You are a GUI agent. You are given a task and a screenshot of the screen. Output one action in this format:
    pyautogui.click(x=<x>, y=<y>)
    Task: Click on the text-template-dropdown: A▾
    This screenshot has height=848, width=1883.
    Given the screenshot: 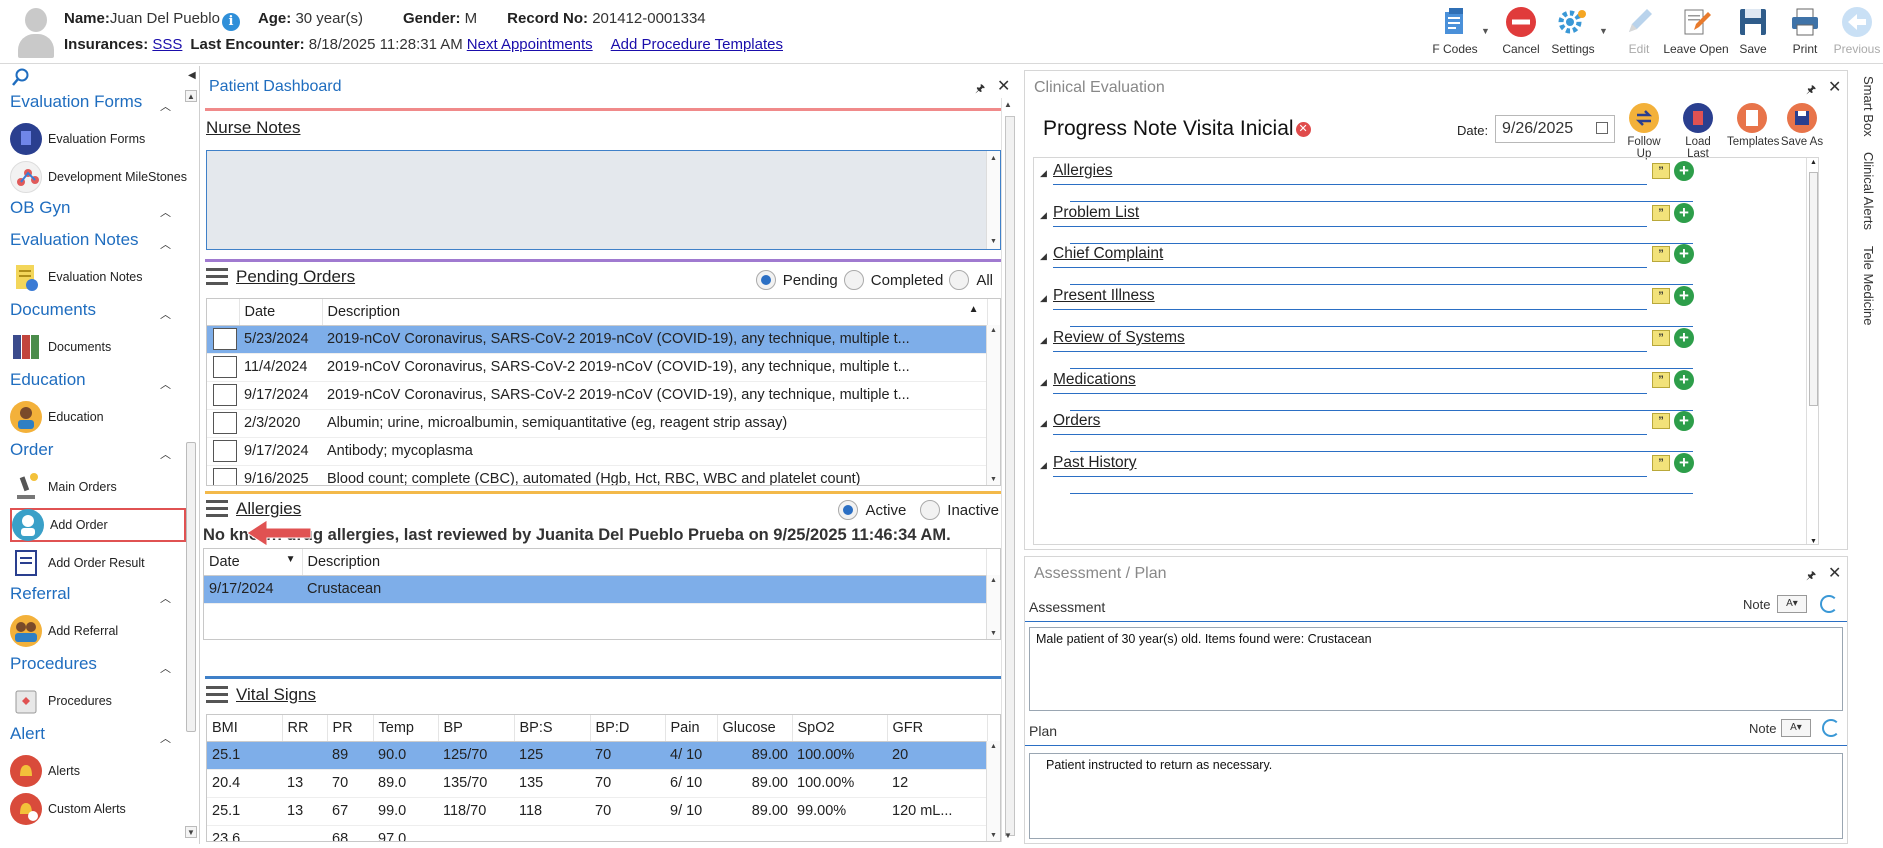 What is the action you would take?
    pyautogui.click(x=1796, y=728)
    